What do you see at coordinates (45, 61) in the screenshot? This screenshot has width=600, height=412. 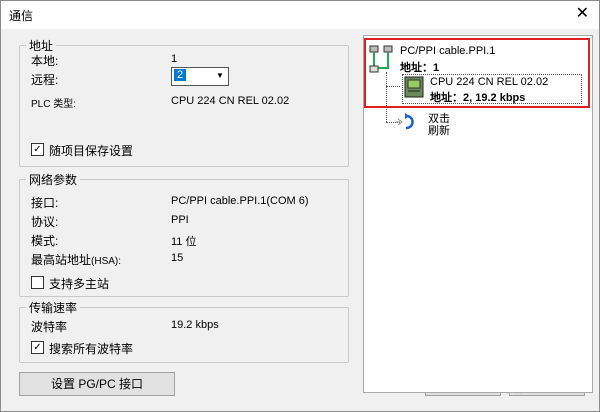 I see `local-label: 本地:` at bounding box center [45, 61].